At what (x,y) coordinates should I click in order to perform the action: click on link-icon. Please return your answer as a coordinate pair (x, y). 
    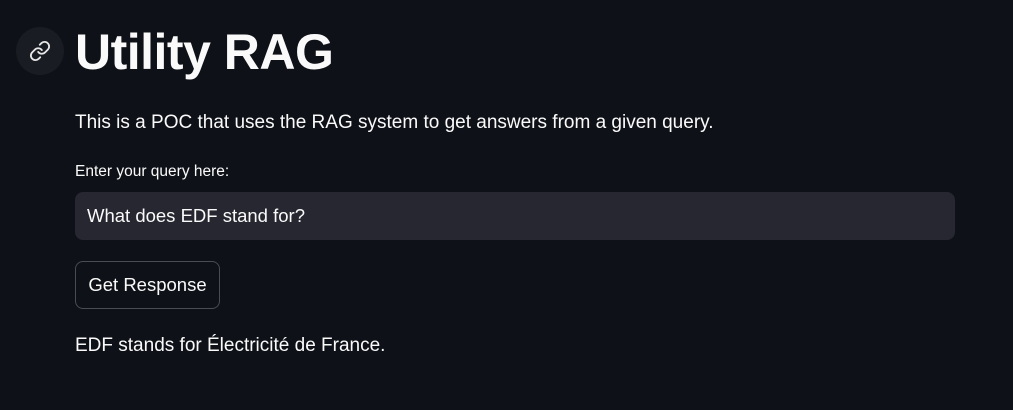
    Looking at the image, I should click on (40, 51).